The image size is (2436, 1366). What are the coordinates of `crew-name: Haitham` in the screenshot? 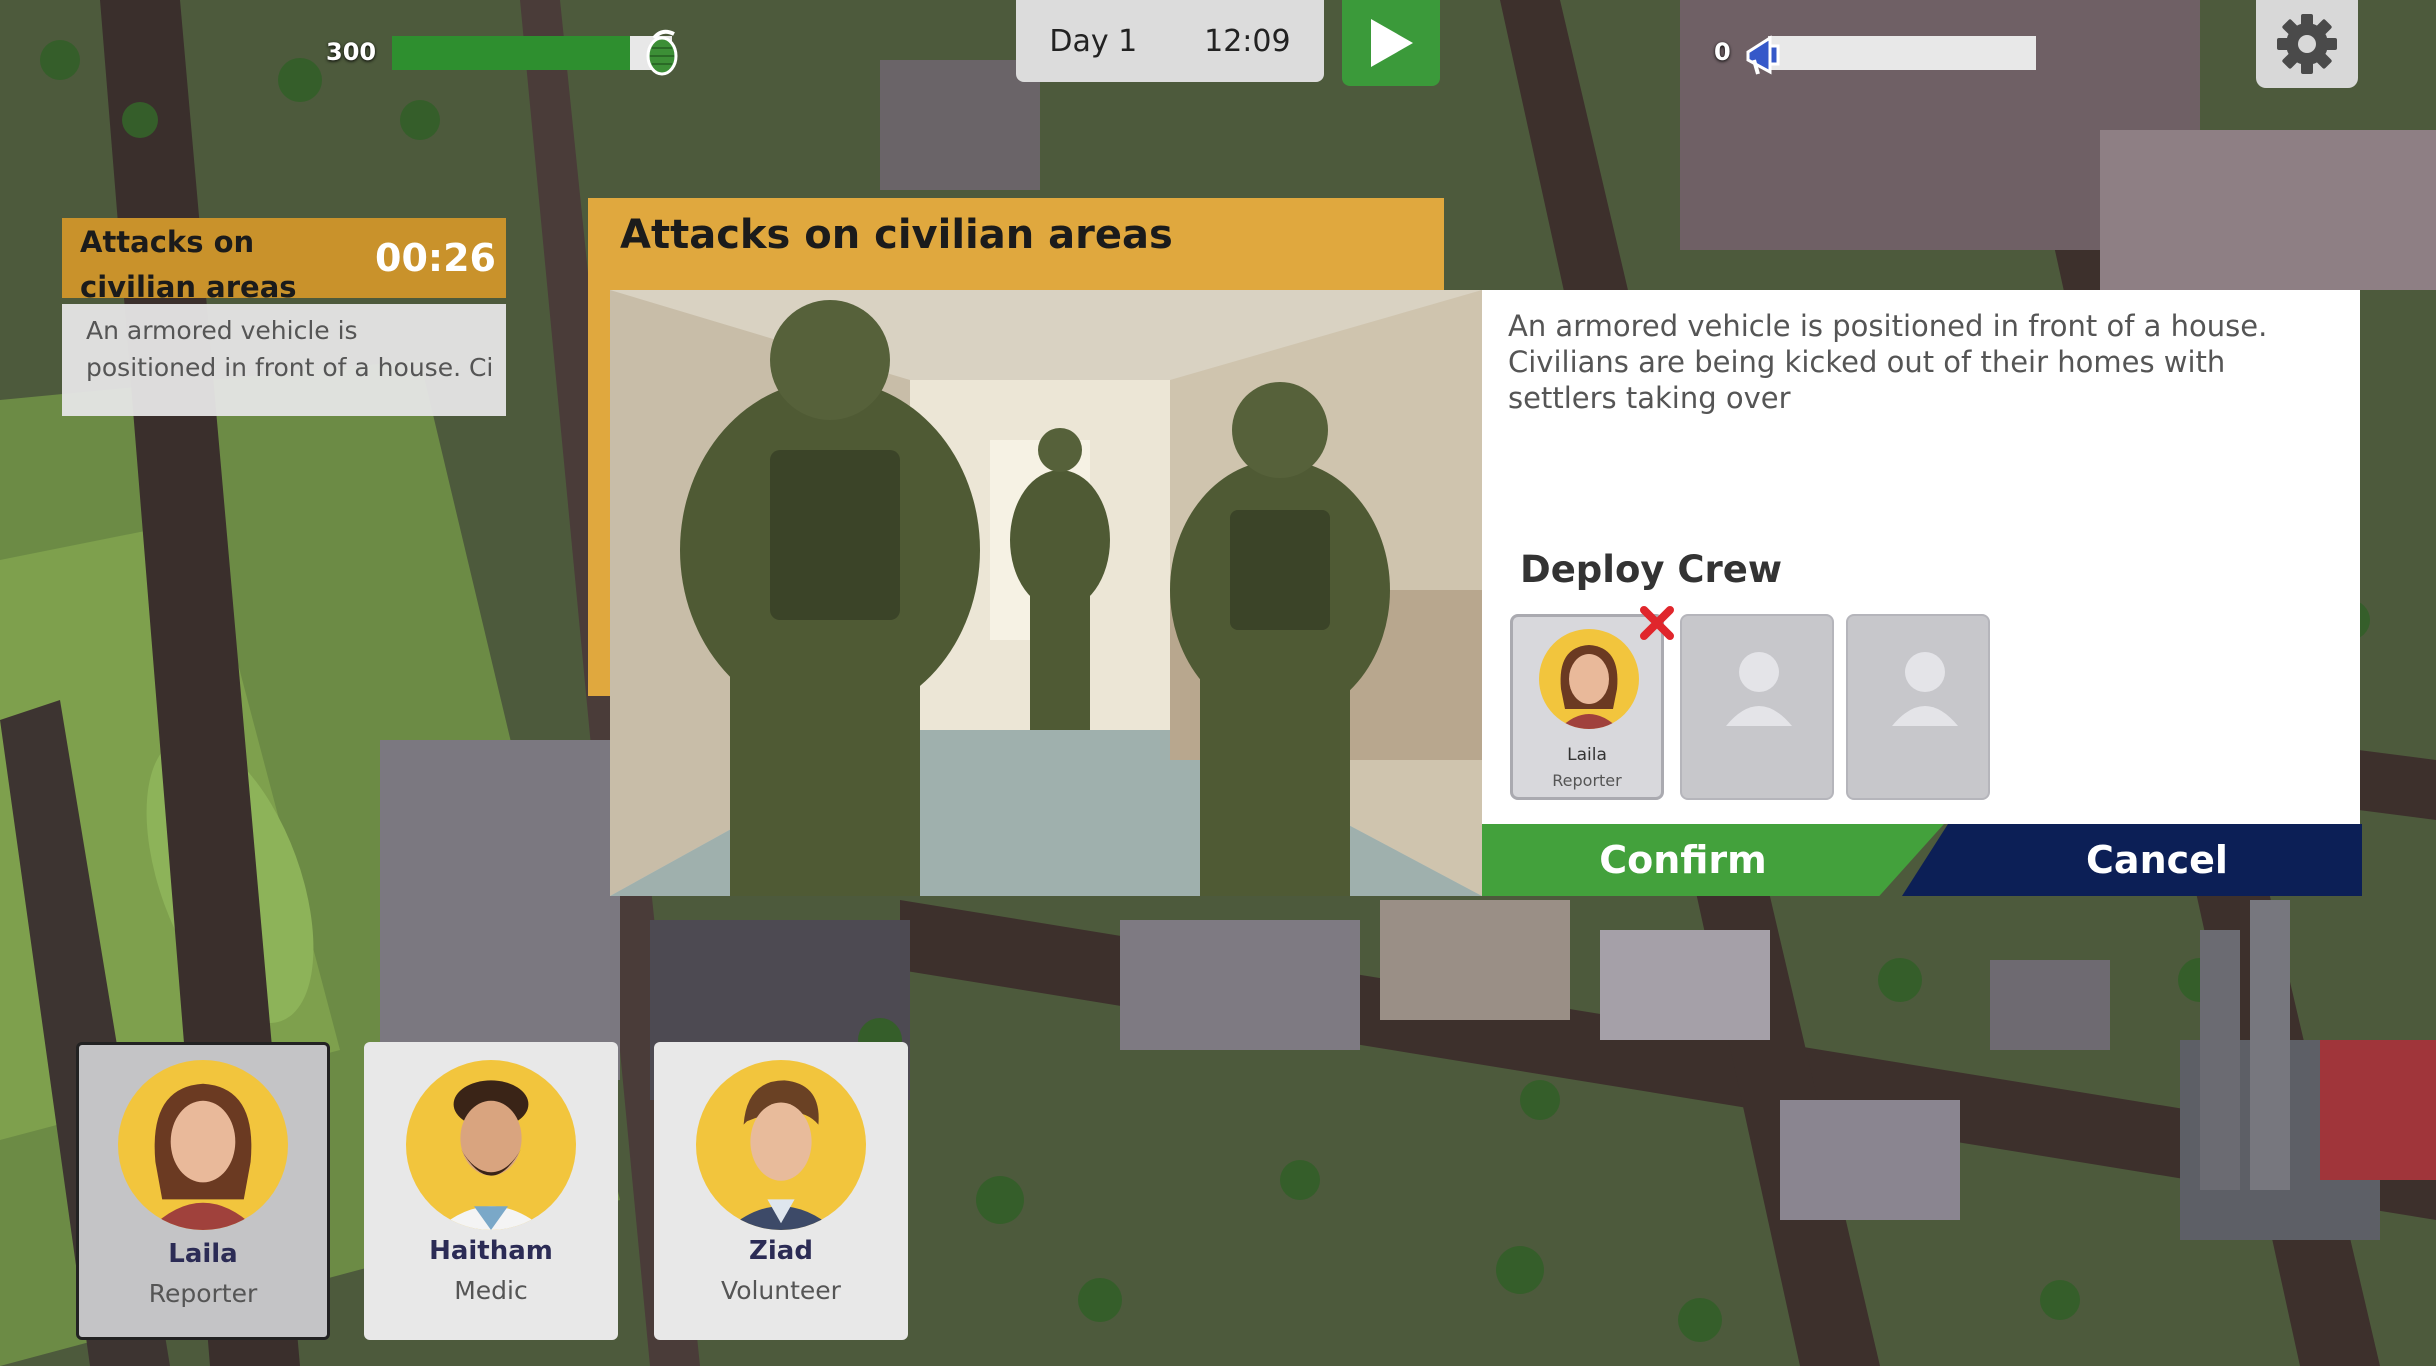 It's located at (491, 1251).